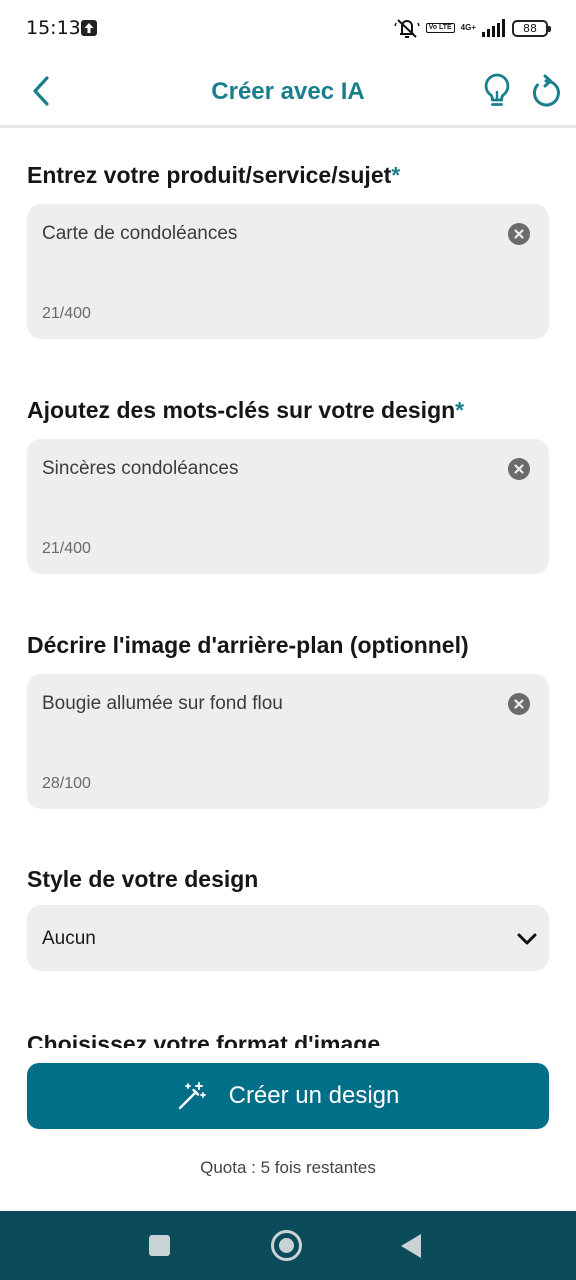 This screenshot has width=576, height=1280. I want to click on volte-icon: Vo LTE, so click(440, 28).